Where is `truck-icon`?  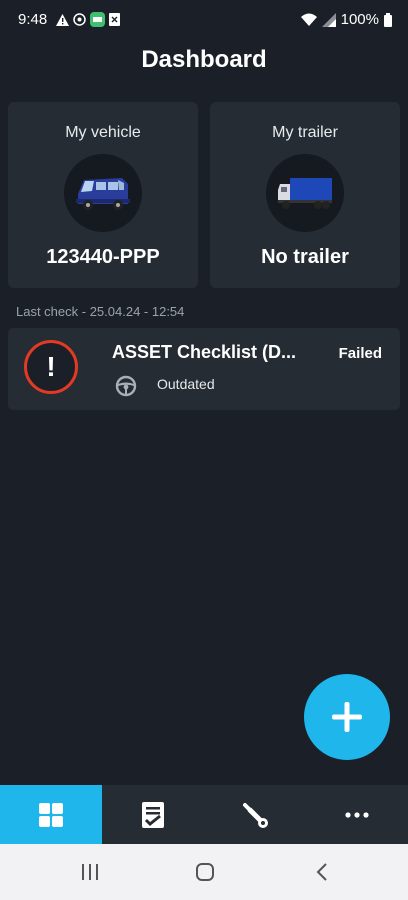 truck-icon is located at coordinates (305, 193).